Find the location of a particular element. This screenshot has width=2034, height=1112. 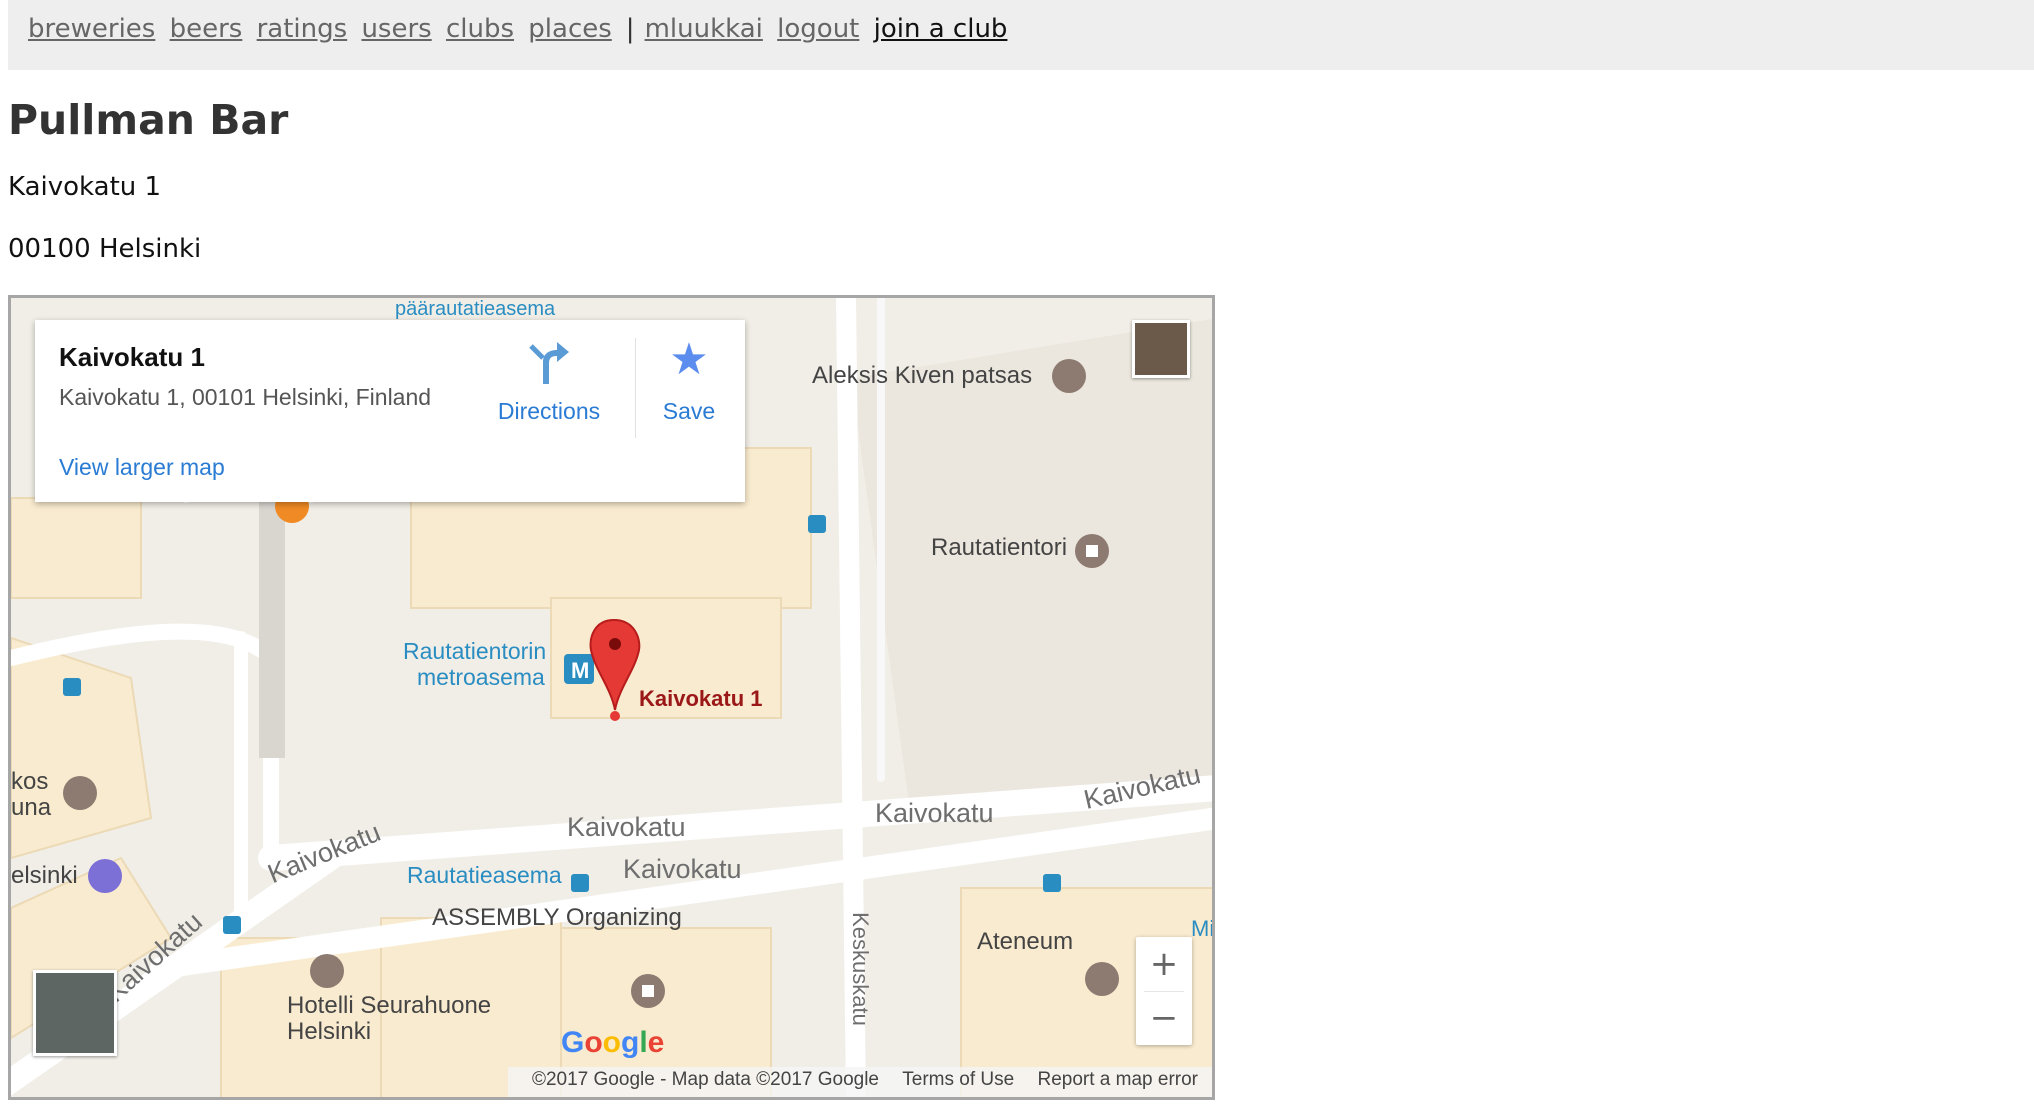

nav-link-join-club: join a club is located at coordinates (941, 29).